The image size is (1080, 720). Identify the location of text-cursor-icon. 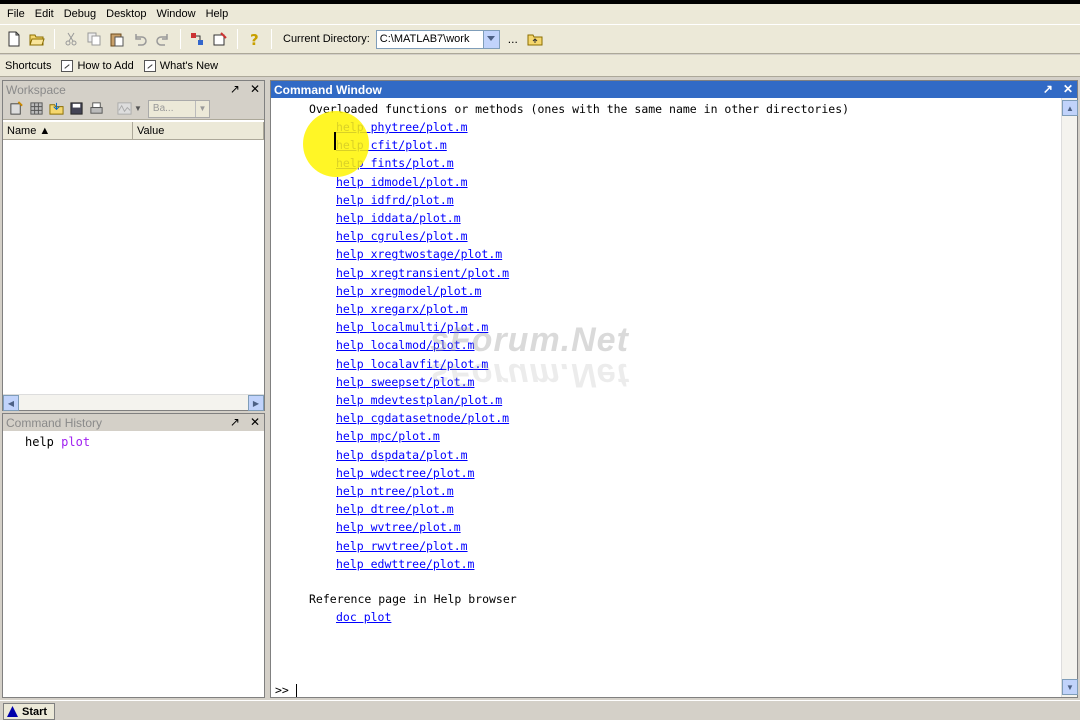
(335, 141).